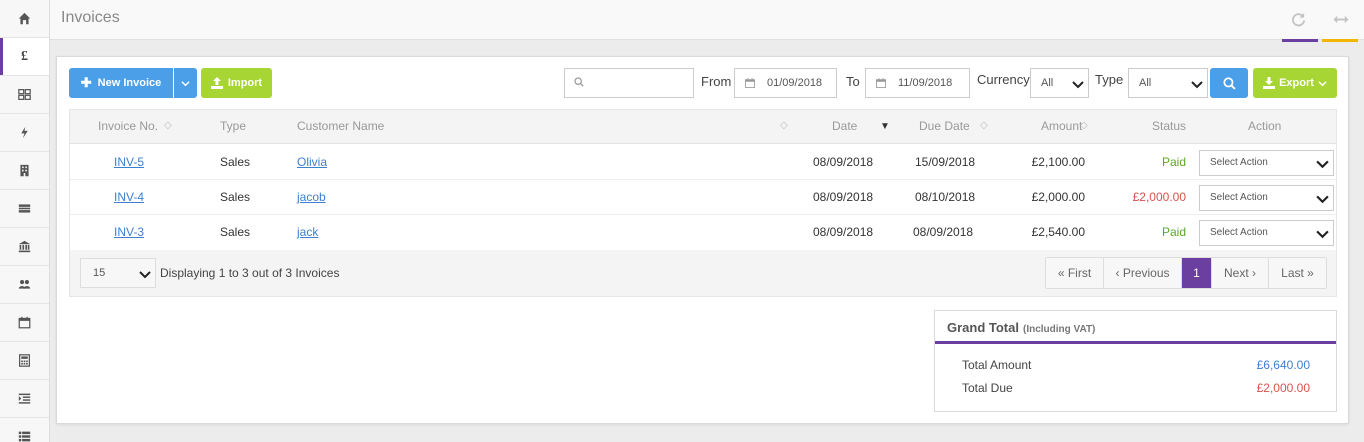 The height and width of the screenshot is (442, 1364). I want to click on sidebar-item-users, so click(24, 285).